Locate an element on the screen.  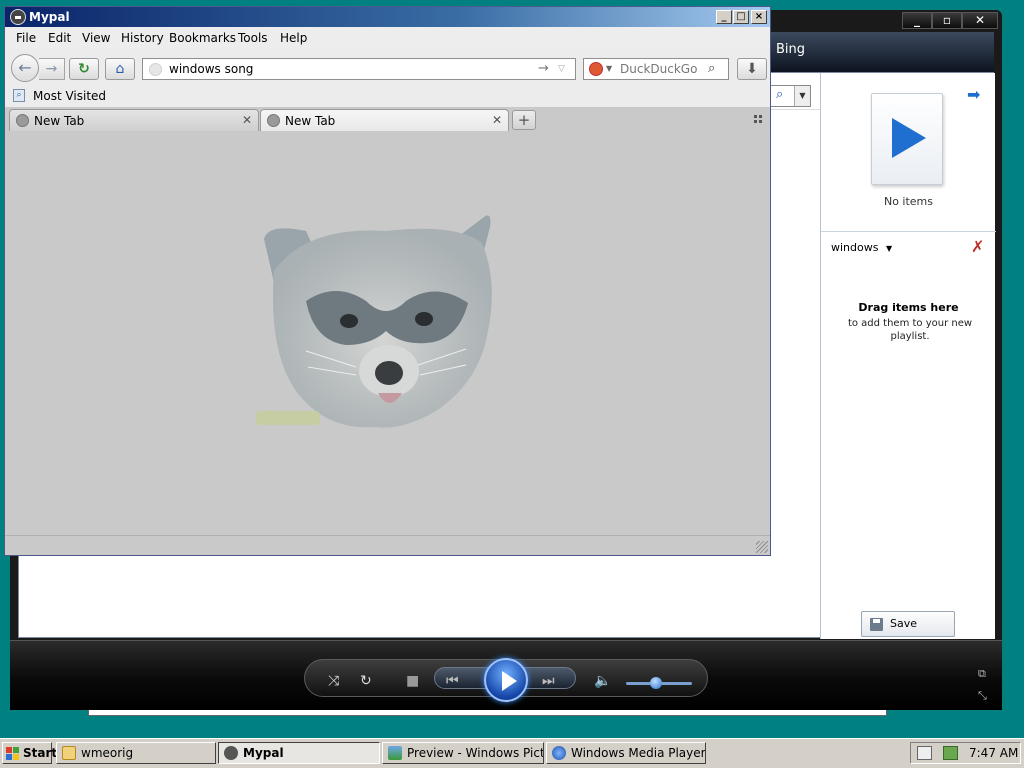
playlist-name: windows is located at coordinates (855, 247).